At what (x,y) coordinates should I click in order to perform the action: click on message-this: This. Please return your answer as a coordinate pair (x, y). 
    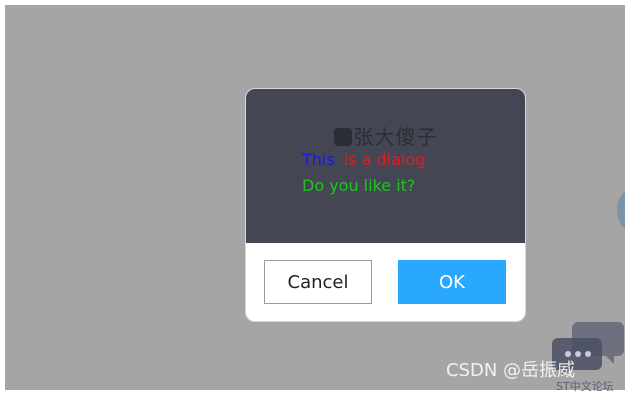
    Looking at the image, I should click on (318, 159).